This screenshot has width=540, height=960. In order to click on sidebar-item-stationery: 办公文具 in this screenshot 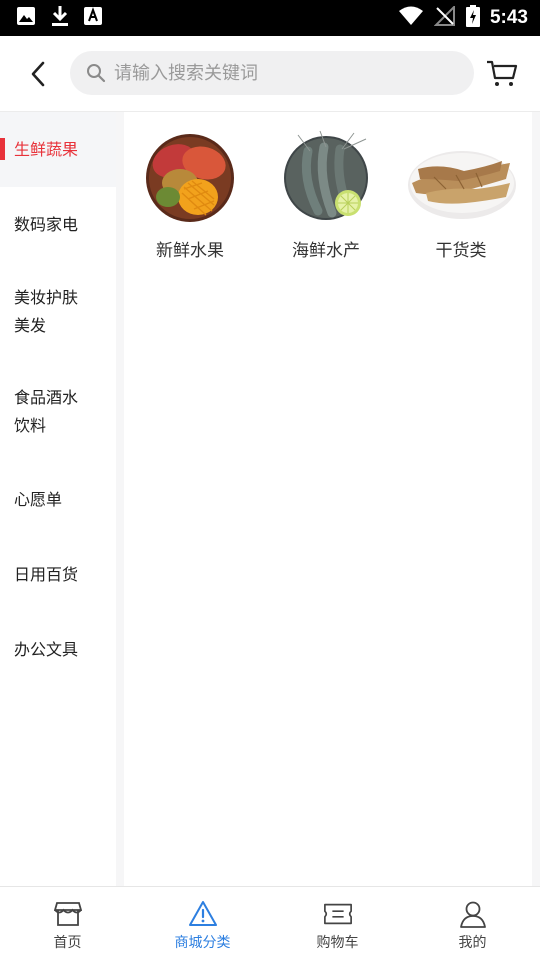, I will do `click(58, 649)`.